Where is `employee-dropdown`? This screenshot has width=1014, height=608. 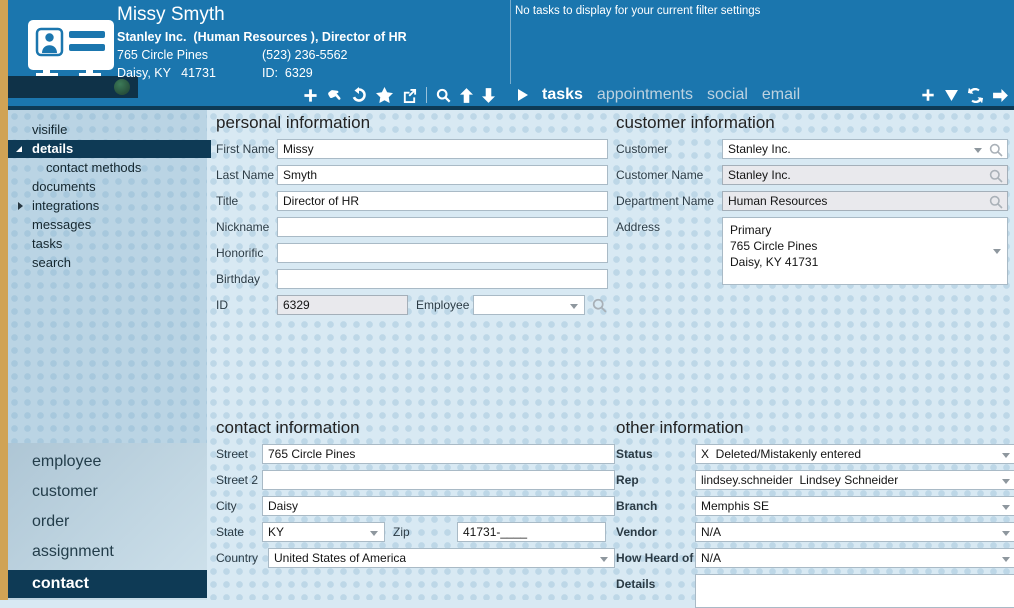
employee-dropdown is located at coordinates (529, 305).